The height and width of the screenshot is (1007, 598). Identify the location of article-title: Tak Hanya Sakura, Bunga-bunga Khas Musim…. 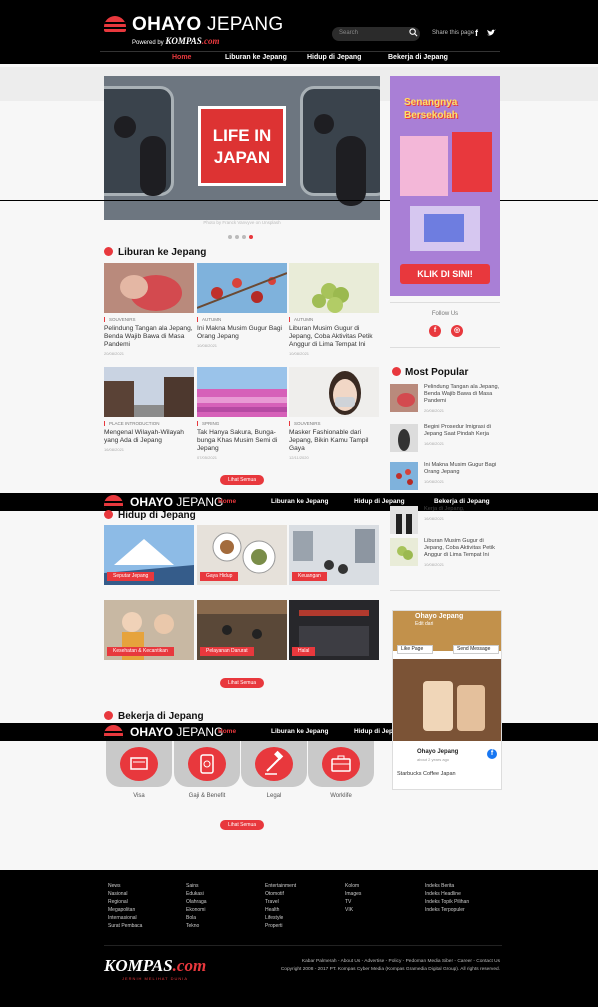
(242, 441).